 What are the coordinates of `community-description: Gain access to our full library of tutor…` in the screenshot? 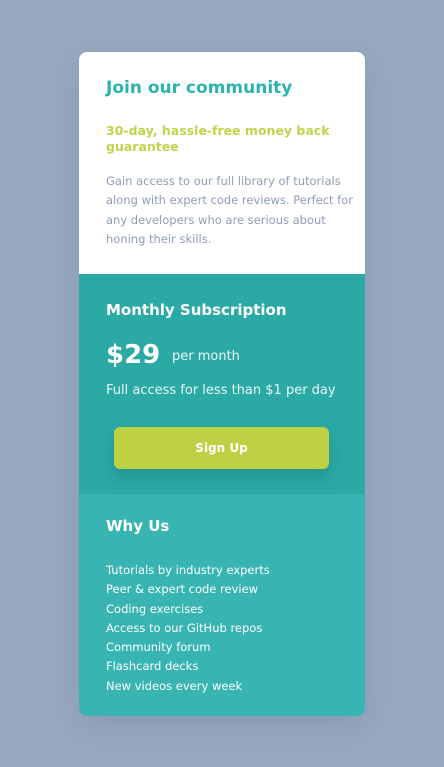 It's located at (229, 210).